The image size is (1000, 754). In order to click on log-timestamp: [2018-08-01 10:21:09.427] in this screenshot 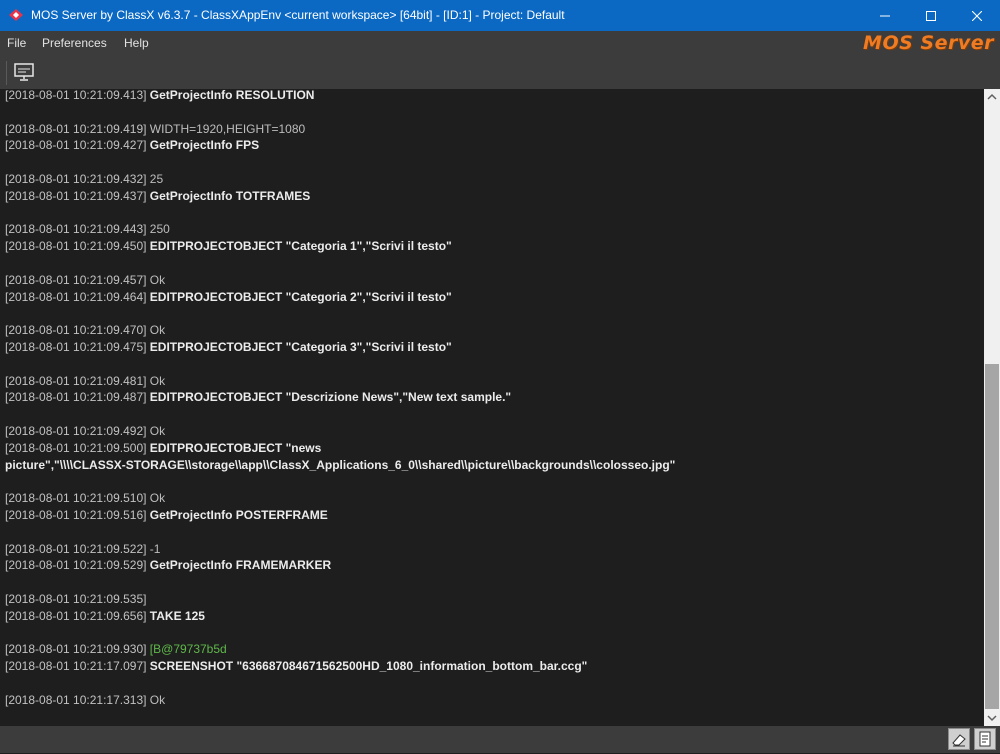, I will do `click(76, 145)`.